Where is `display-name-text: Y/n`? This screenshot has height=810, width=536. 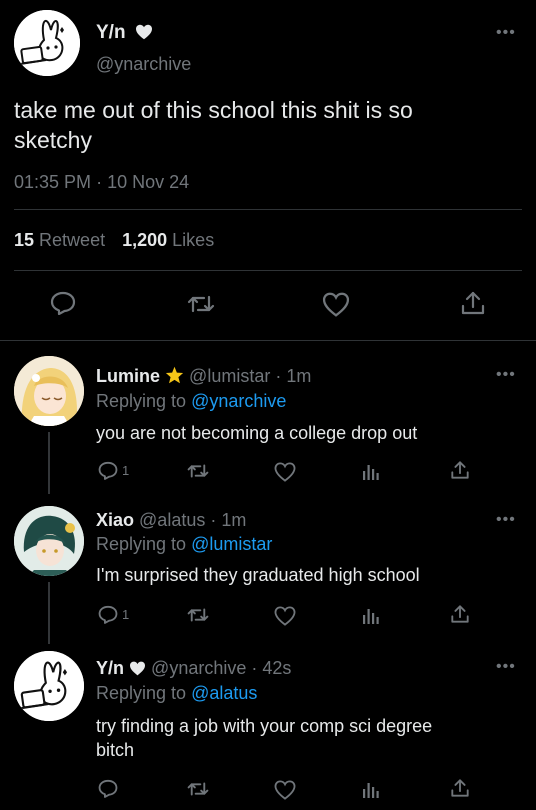 display-name-text: Y/n is located at coordinates (111, 32).